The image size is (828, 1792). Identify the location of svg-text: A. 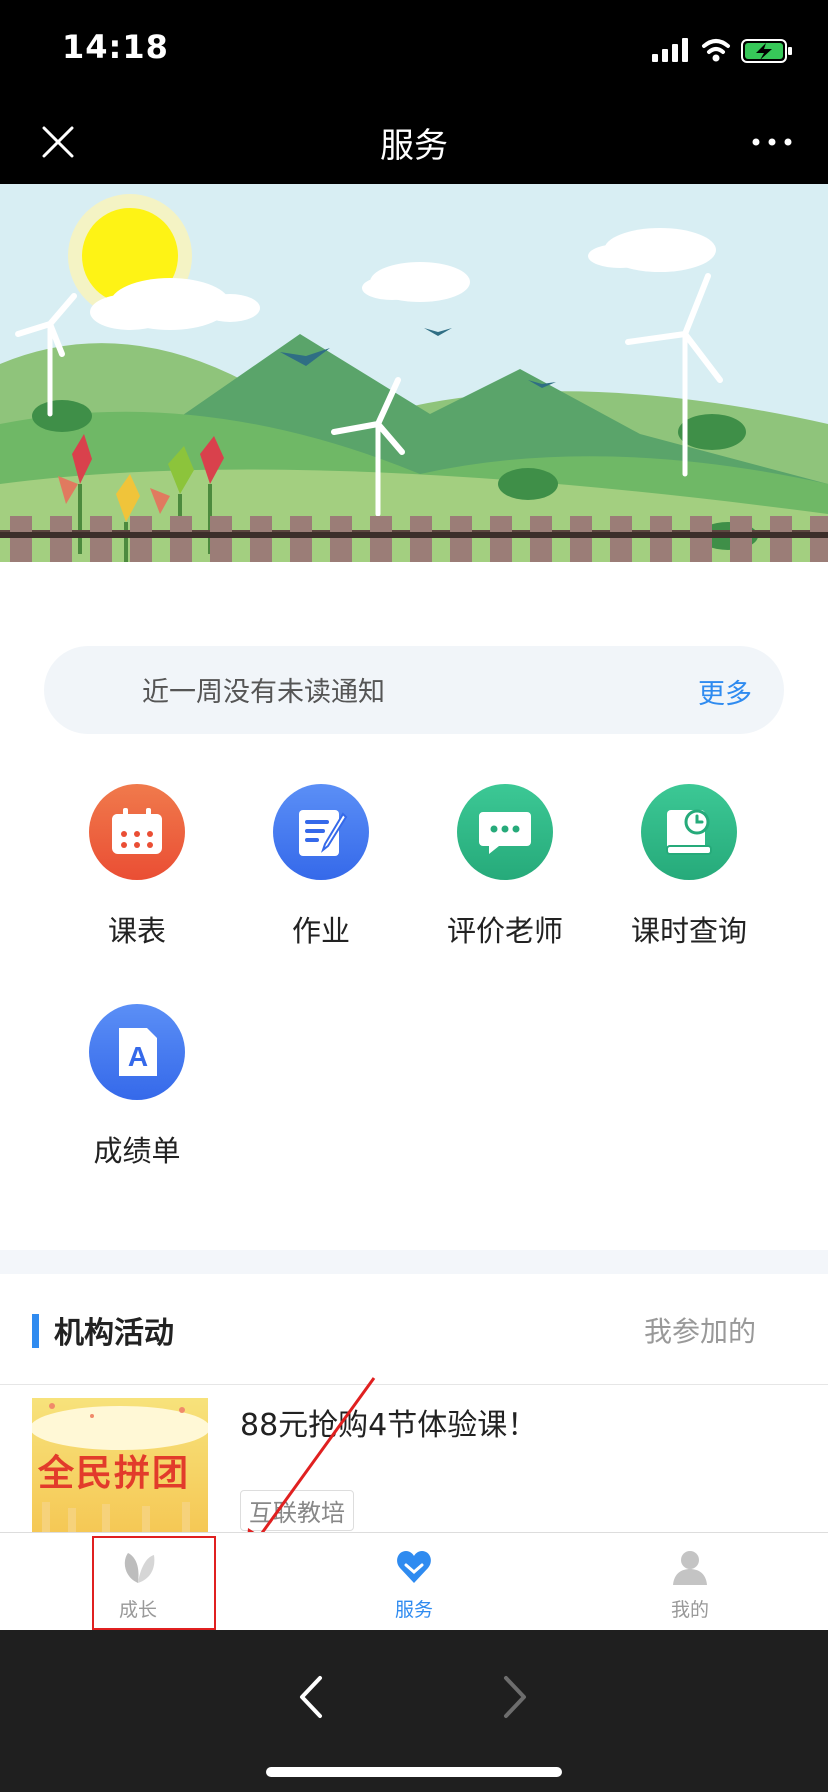
(138, 1056).